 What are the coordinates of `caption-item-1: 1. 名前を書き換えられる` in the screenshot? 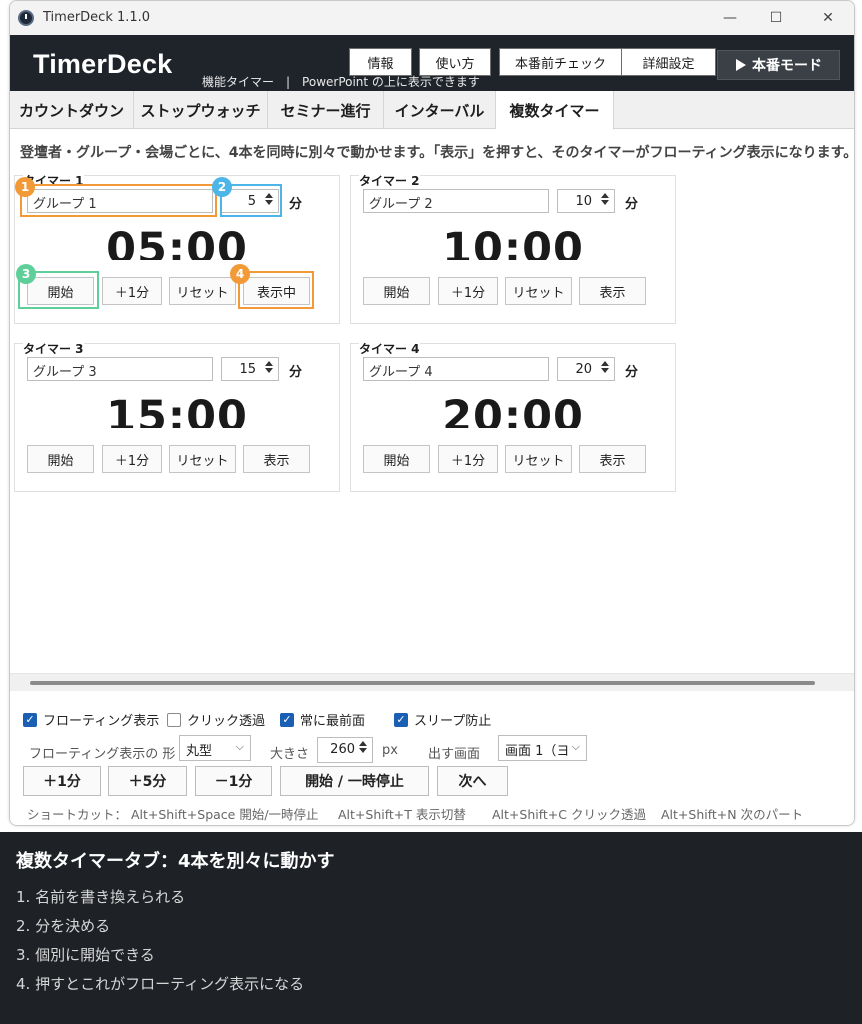 It's located at (101, 897).